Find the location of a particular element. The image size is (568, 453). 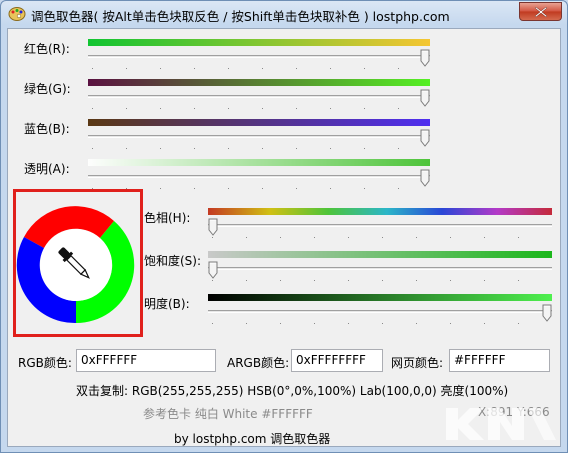

close-button is located at coordinates (540, 11).